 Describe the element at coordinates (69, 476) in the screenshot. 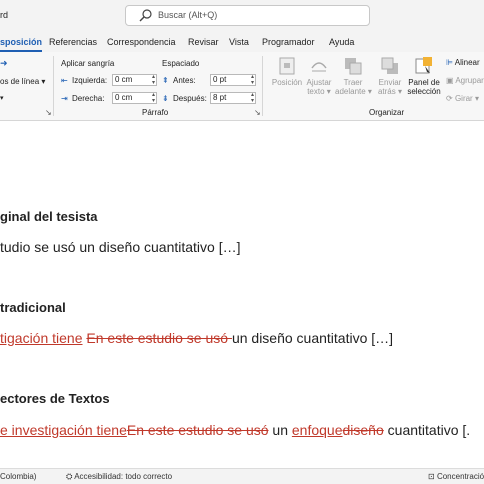

I see `accessibility-icon: ⛭` at that location.